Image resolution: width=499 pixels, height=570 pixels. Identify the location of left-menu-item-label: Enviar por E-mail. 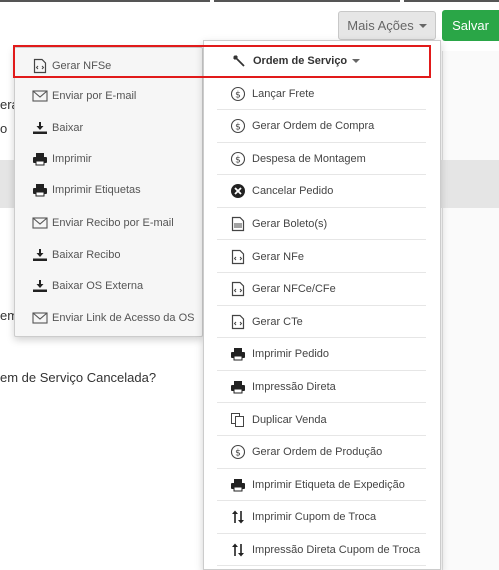
(94, 96).